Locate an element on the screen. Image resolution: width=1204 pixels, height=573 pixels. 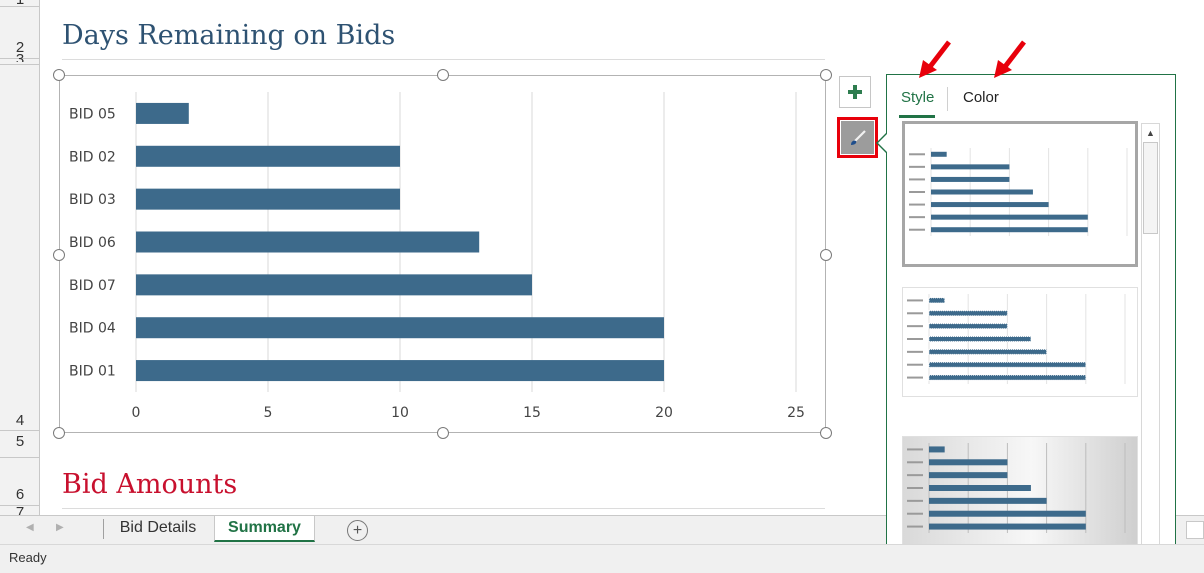
resize-handle-left is located at coordinates (59, 255).